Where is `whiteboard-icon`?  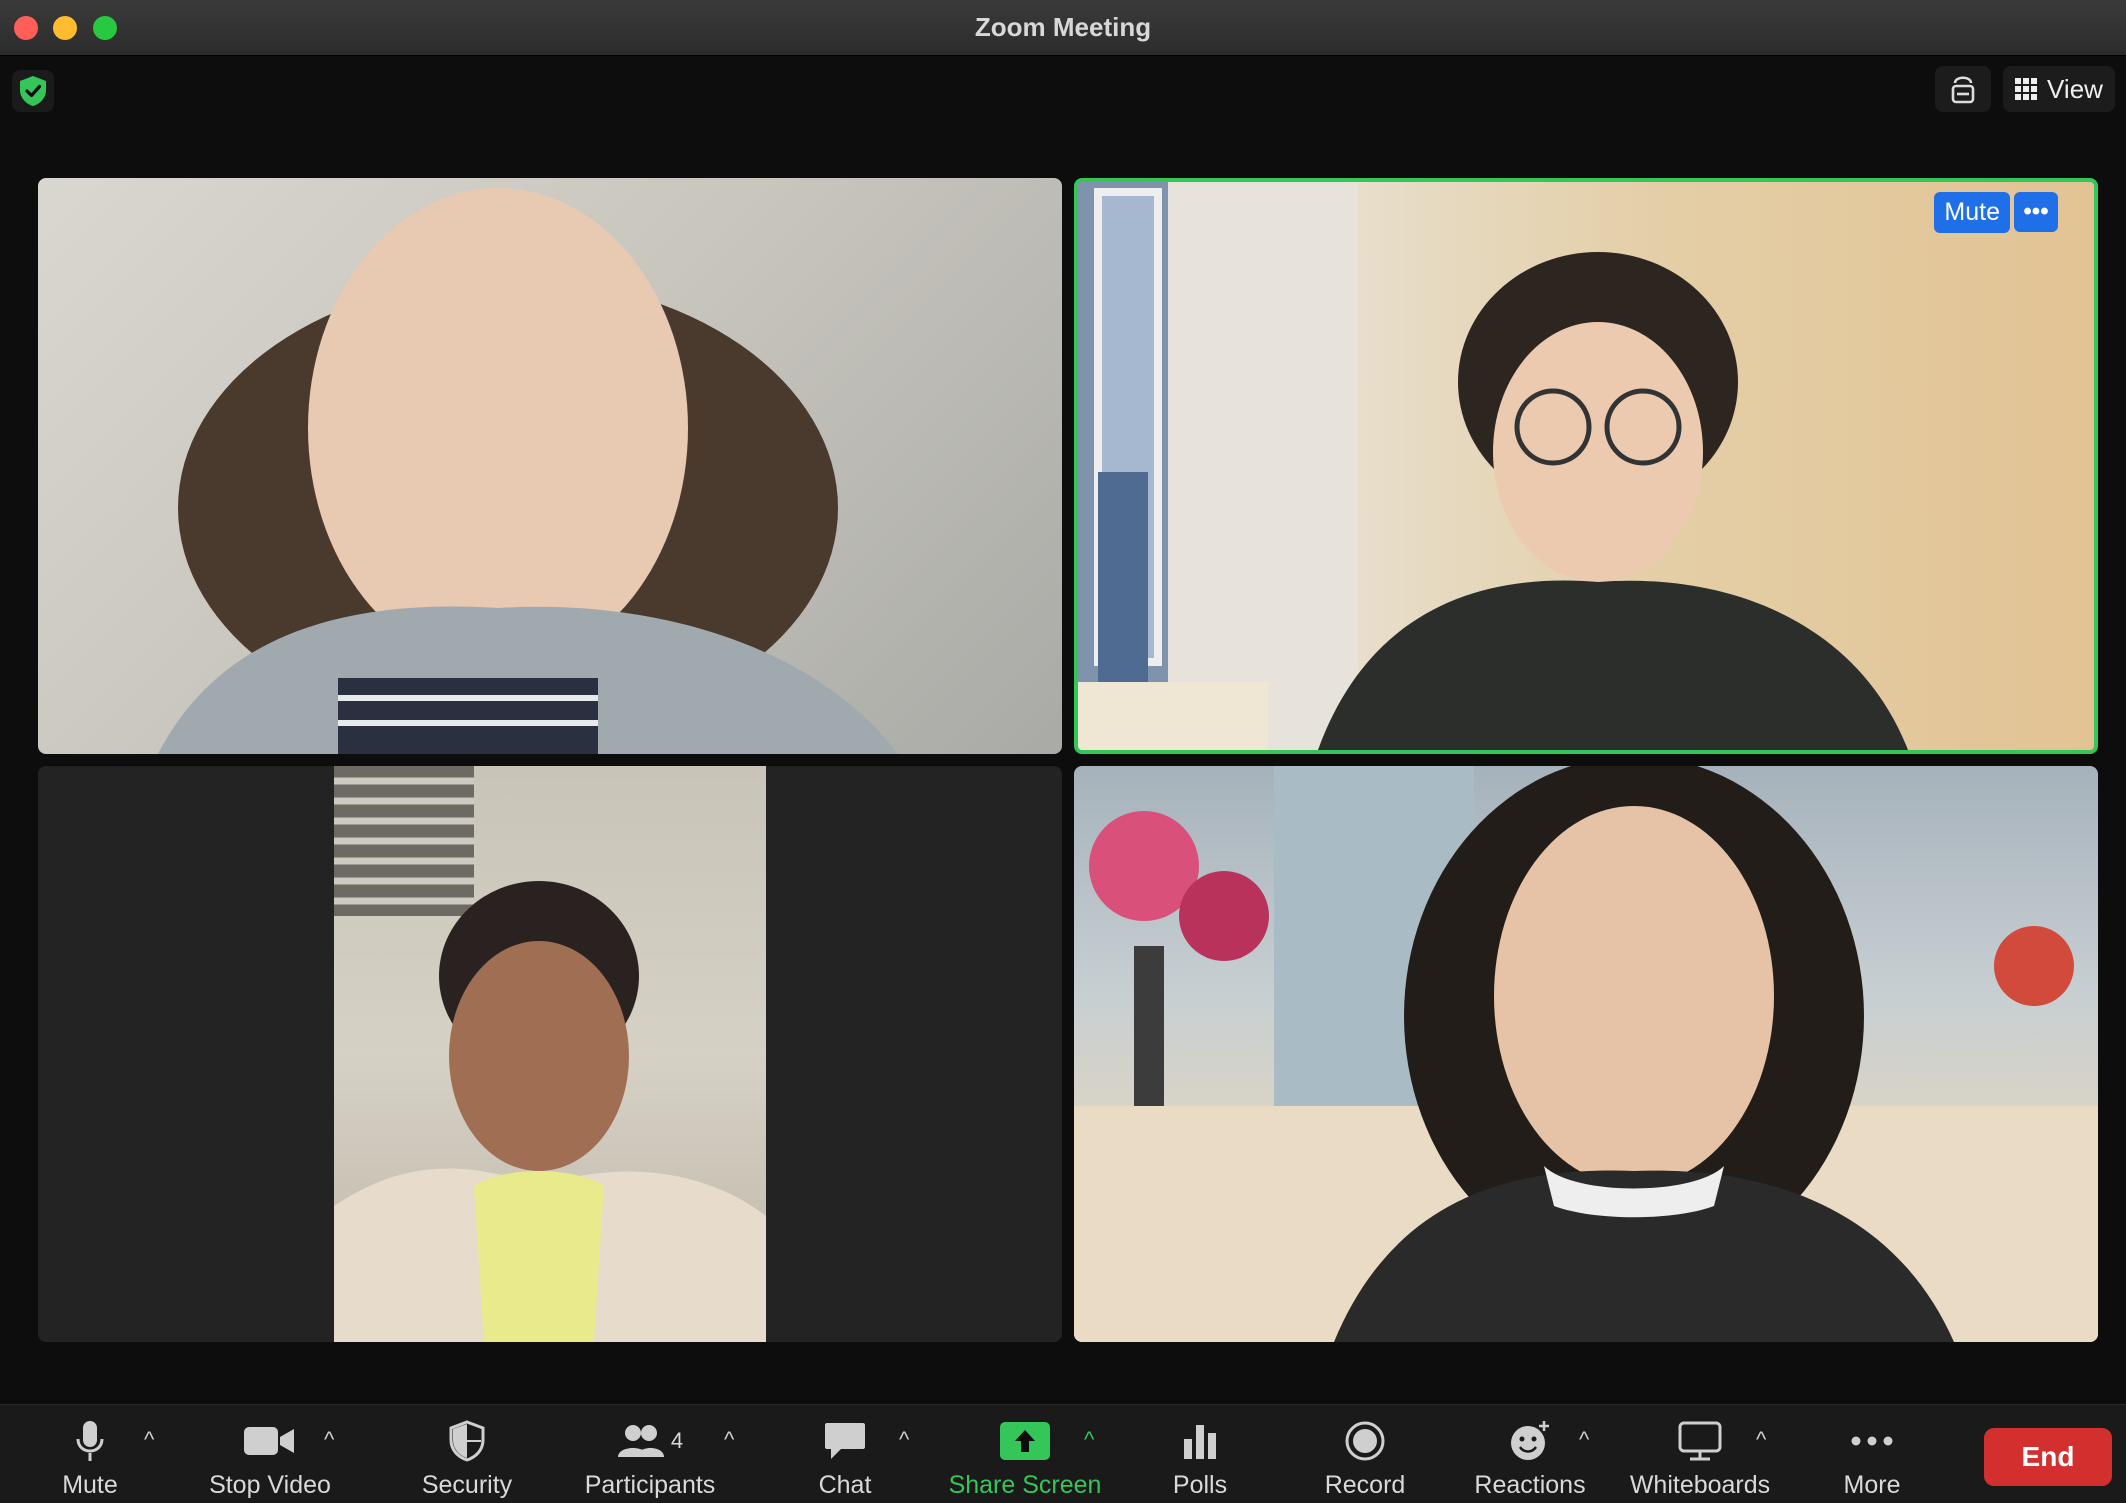
whiteboard-icon is located at coordinates (1700, 1441).